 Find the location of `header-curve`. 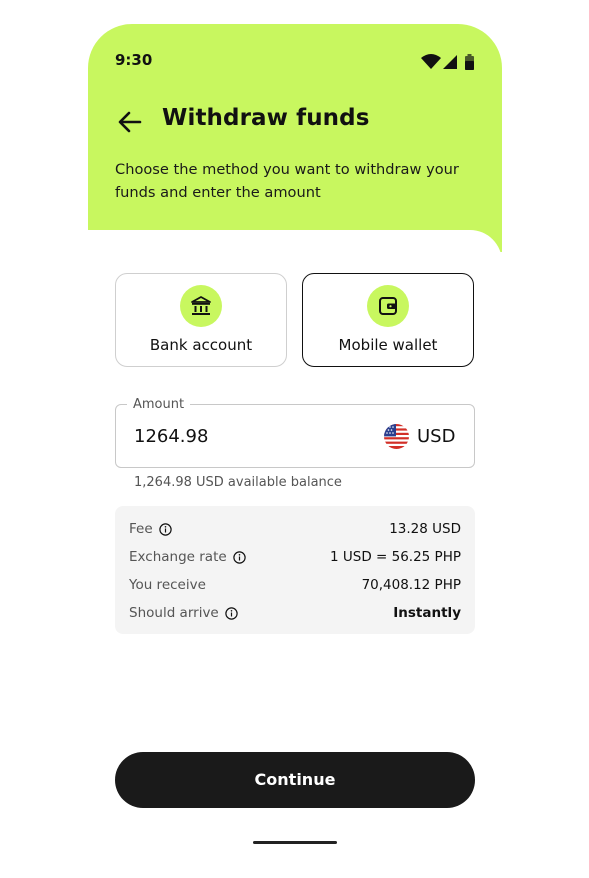

header-curve is located at coordinates (295, 250).